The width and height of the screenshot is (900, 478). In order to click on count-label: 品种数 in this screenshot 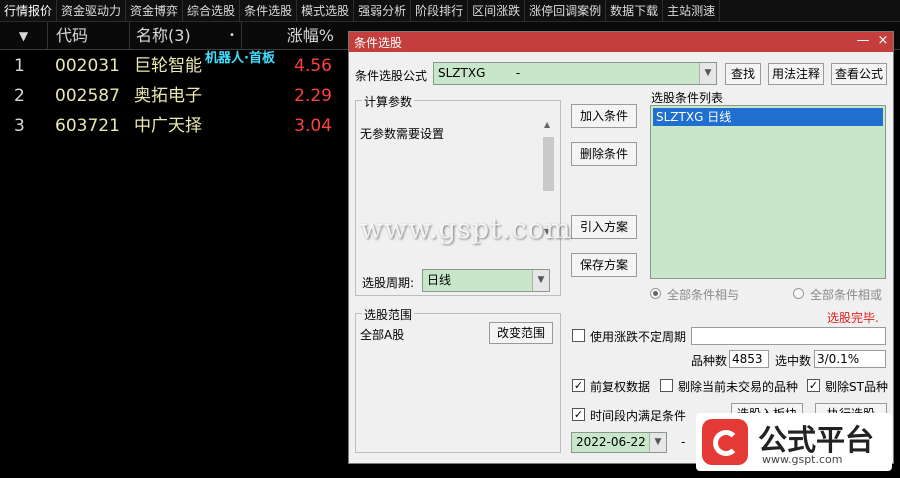, I will do `click(709, 361)`.